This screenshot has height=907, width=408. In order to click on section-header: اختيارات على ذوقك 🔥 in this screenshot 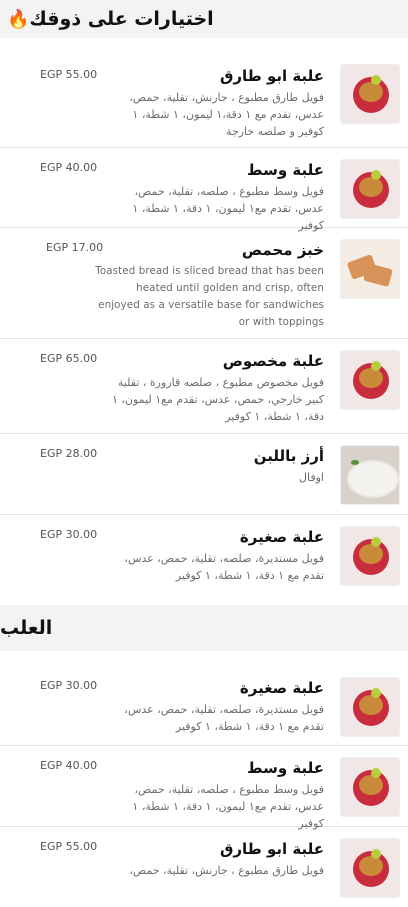, I will do `click(204, 19)`.